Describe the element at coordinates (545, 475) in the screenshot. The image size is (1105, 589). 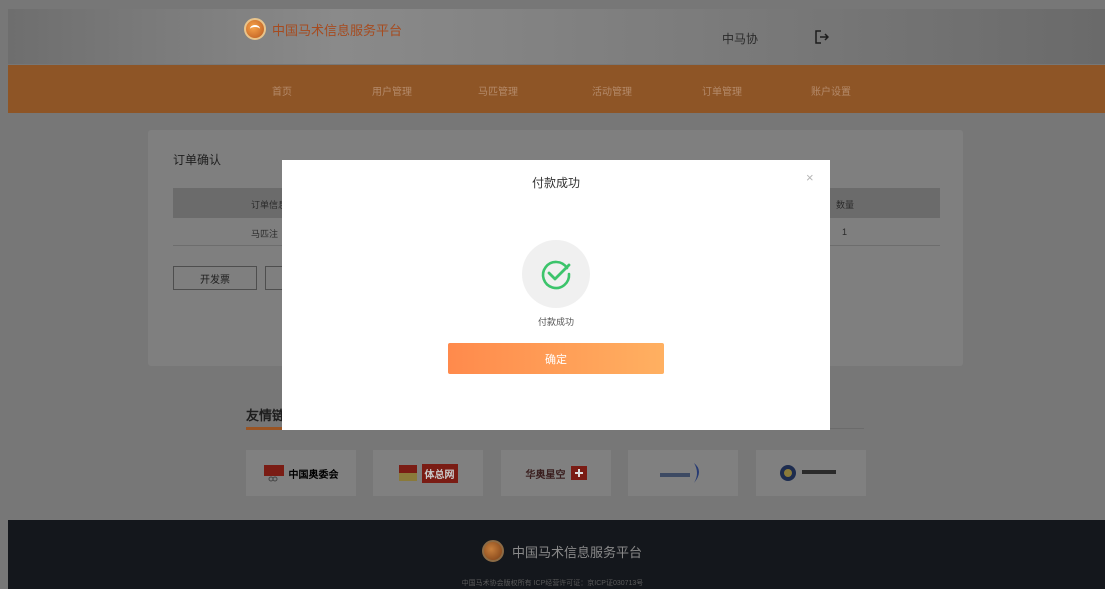
I see `link-tile-label: 华奥星空` at that location.